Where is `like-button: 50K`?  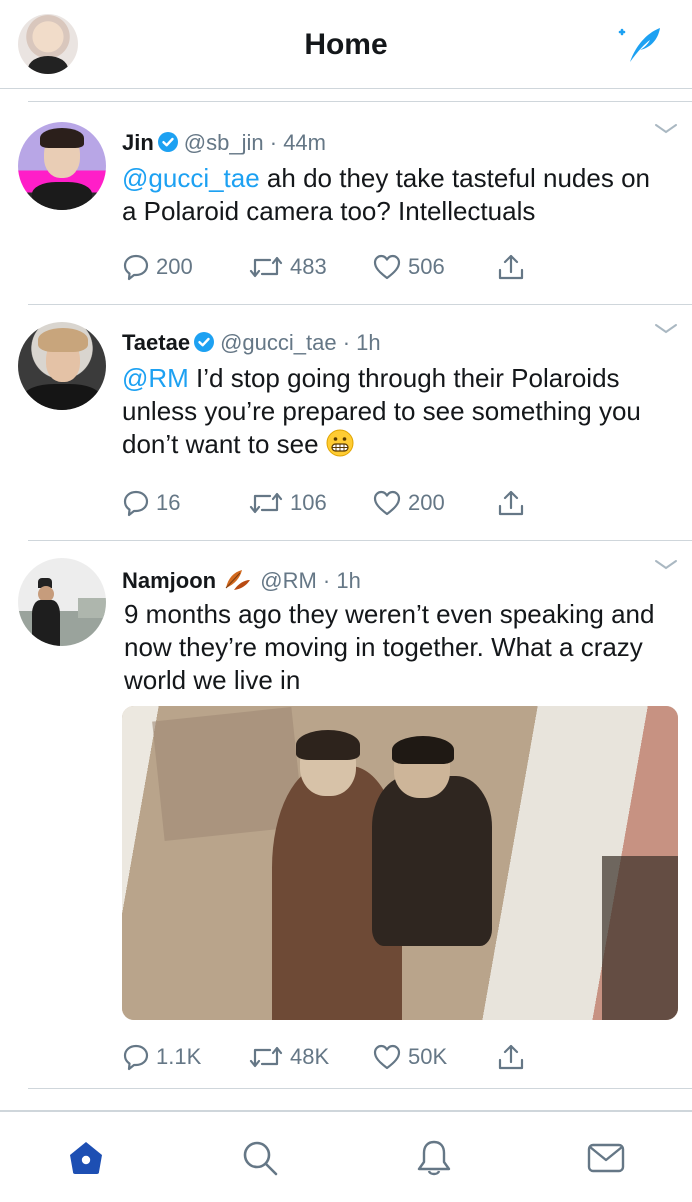
like-button: 50K is located at coordinates (409, 1057).